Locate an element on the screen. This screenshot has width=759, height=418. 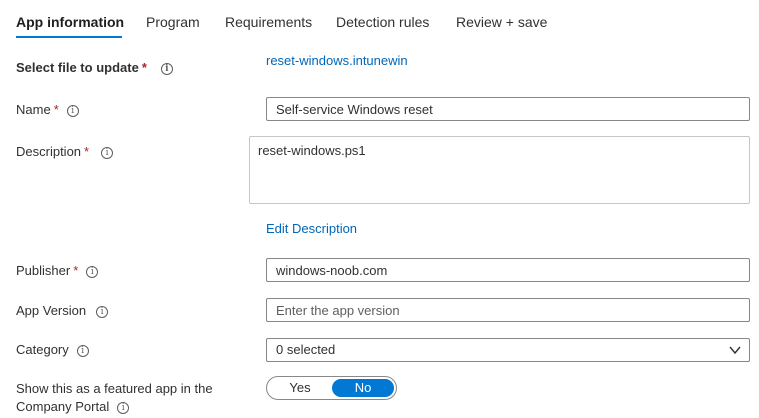
name-label: Name is located at coordinates (33, 109).